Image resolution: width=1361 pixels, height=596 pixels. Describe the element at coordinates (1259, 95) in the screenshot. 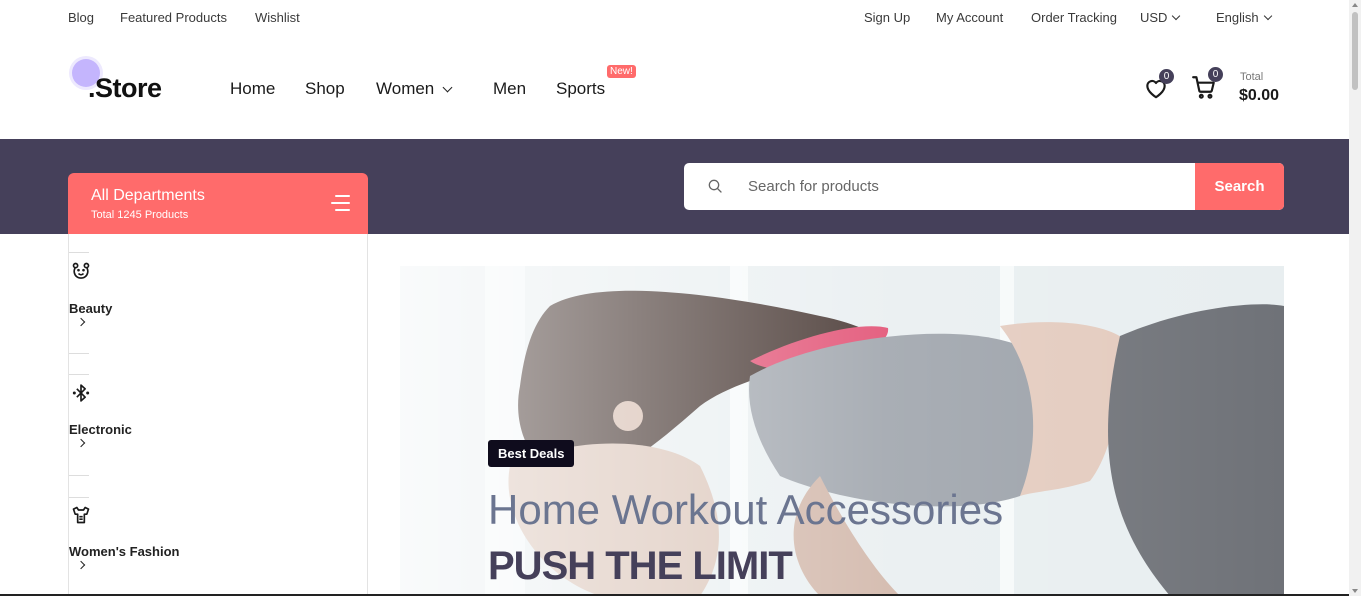

I see `cart-total-value: $0.00` at that location.